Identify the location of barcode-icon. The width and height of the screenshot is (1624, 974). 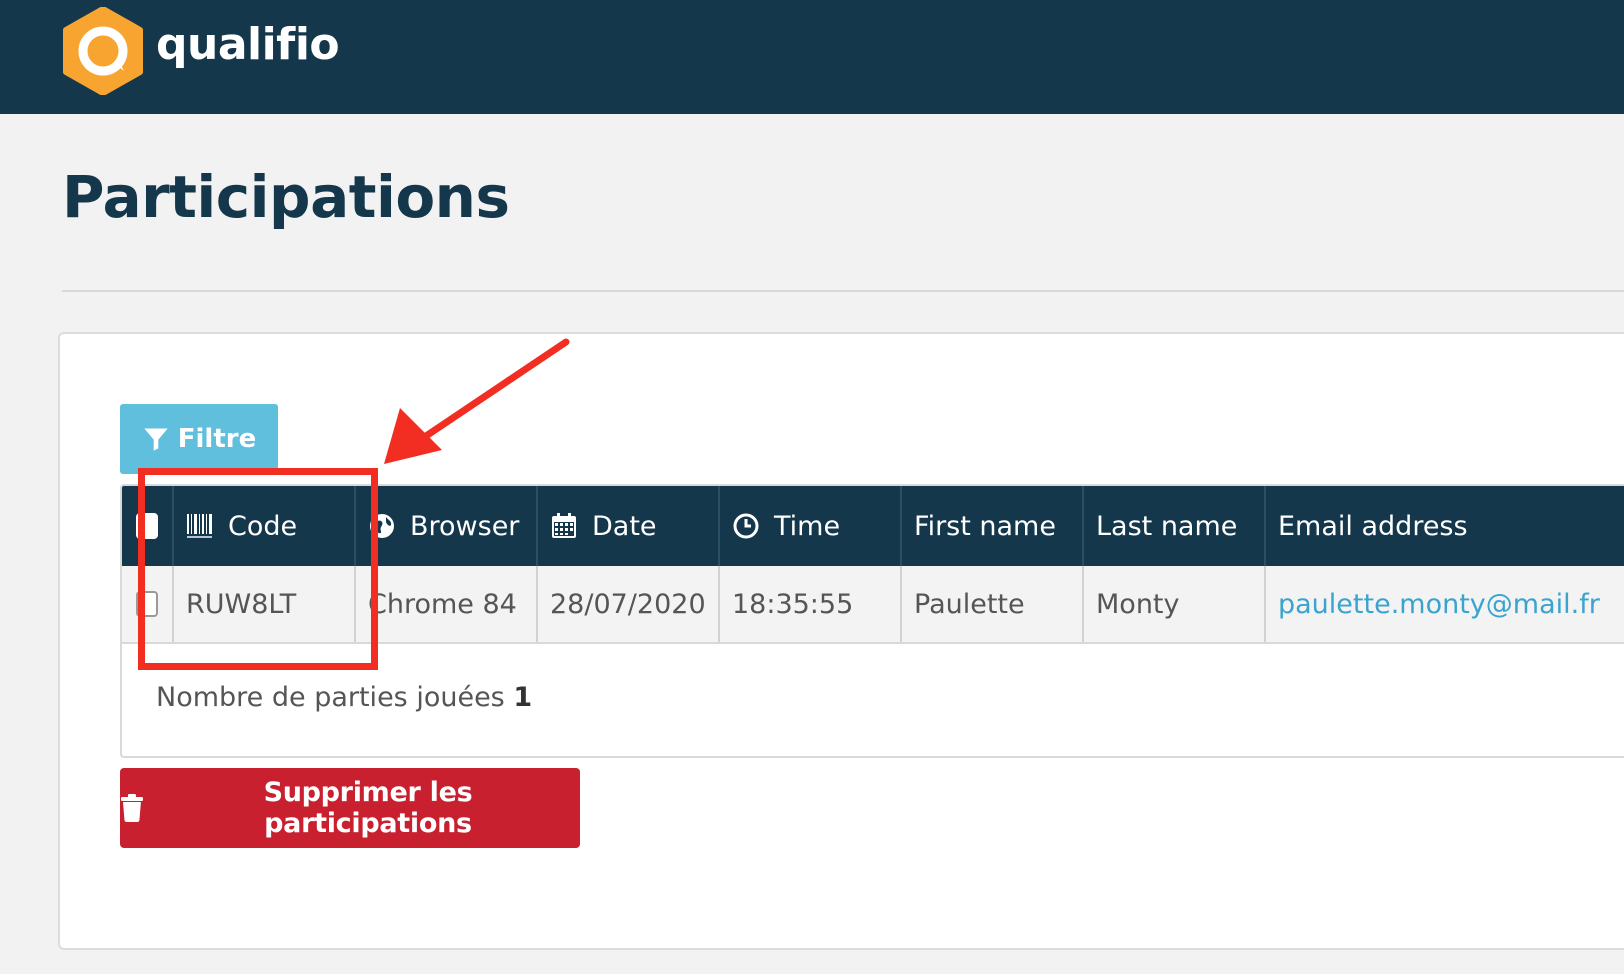
(199, 526).